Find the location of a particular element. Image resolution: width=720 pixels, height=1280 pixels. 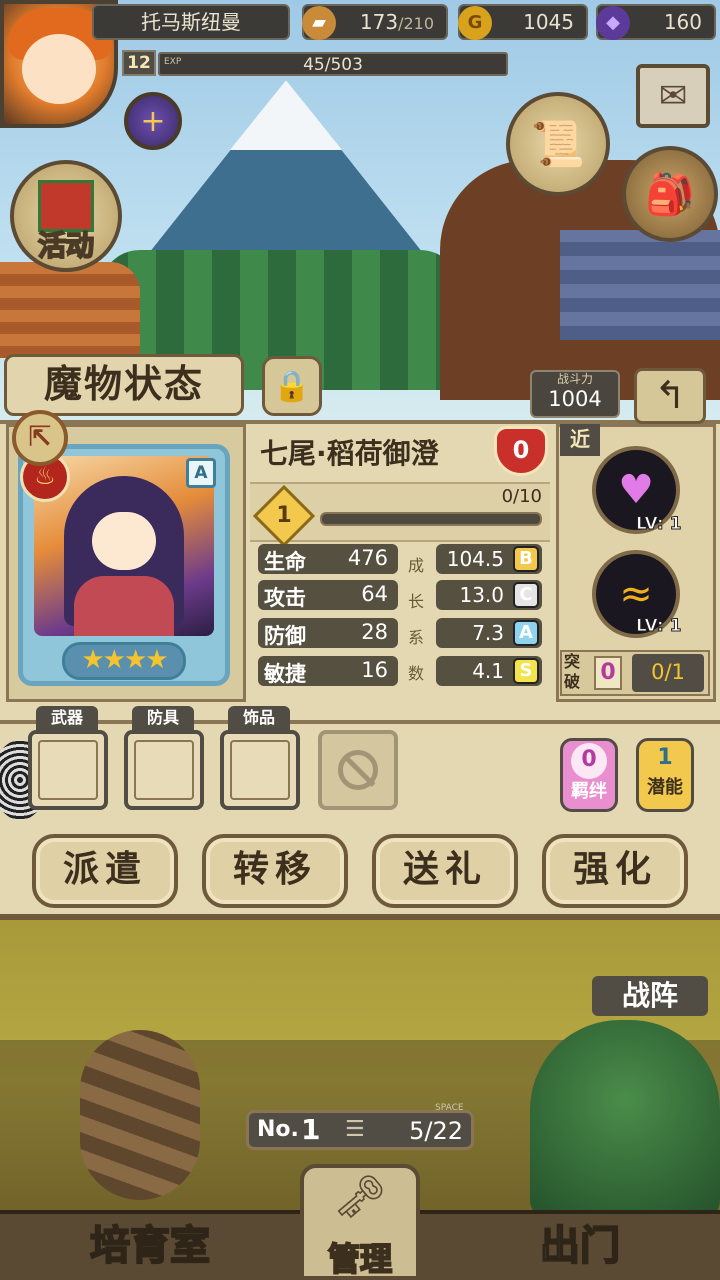

equip-label-weapon: 武器 is located at coordinates (67, 718).